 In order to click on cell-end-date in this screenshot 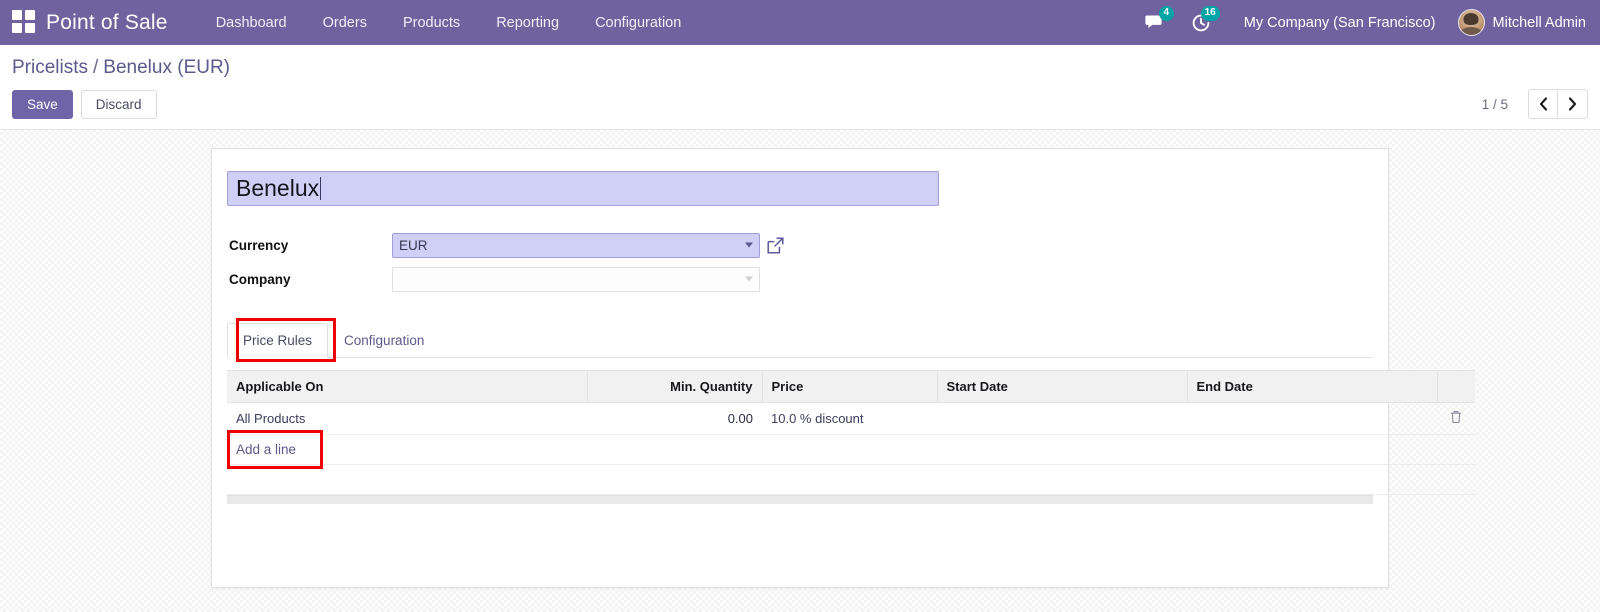, I will do `click(1312, 418)`.